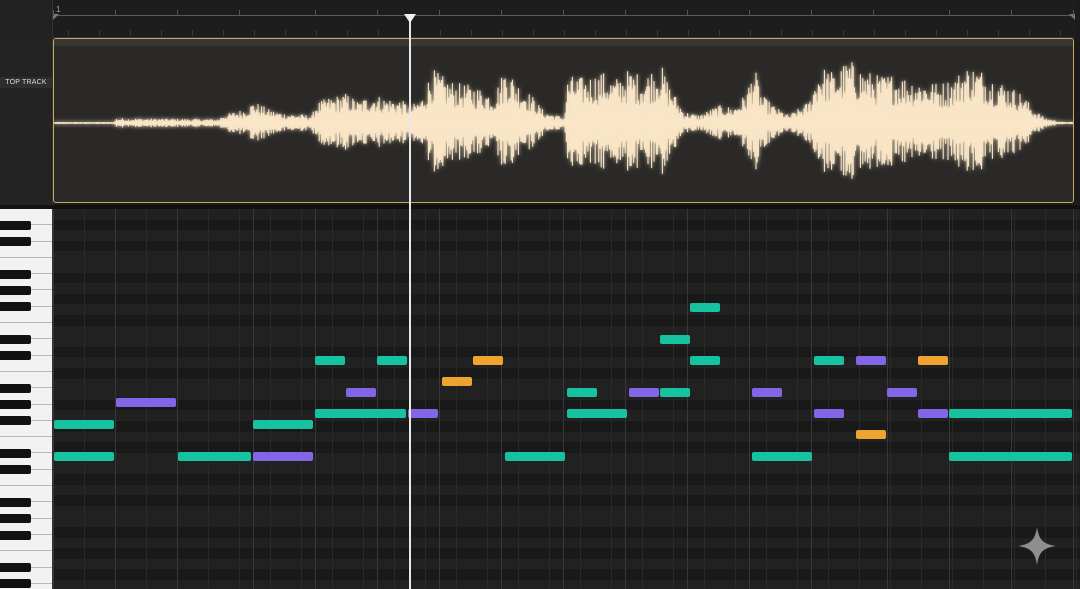 This screenshot has width=1080, height=589. What do you see at coordinates (26, 19) in the screenshot?
I see `ruler-corner` at bounding box center [26, 19].